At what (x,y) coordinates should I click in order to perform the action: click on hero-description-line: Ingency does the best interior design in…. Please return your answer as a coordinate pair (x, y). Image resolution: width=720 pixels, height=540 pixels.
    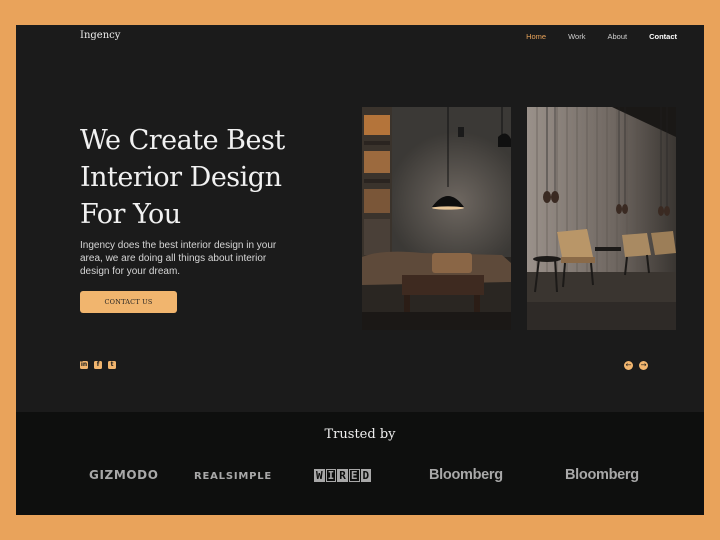
    Looking at the image, I should click on (178, 245).